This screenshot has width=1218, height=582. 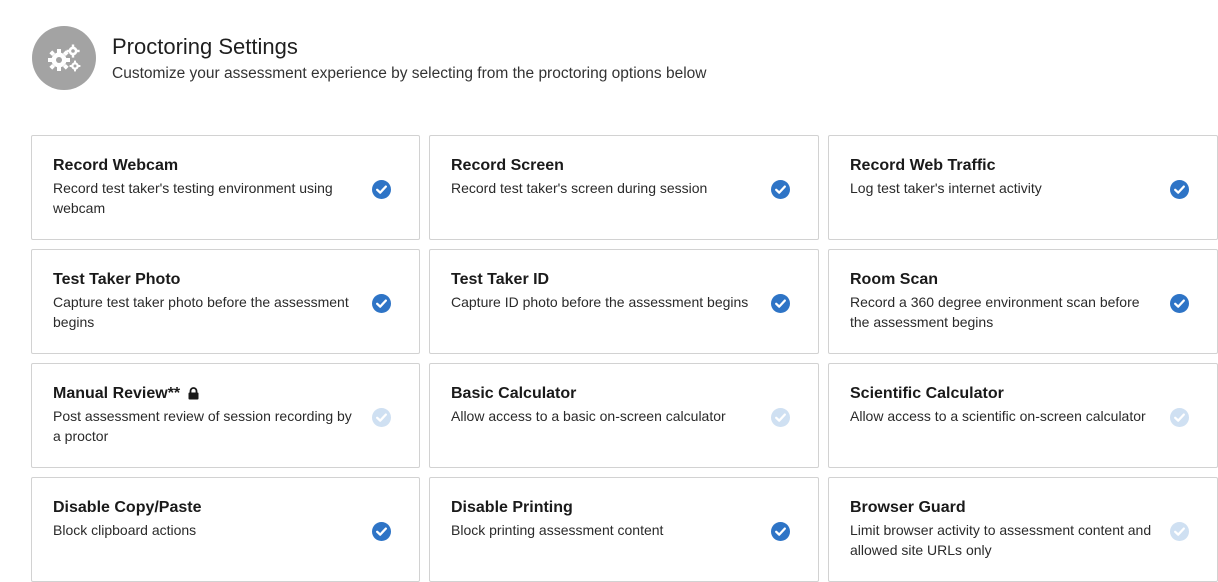 I want to click on option-title: Room Scan, so click(x=1003, y=279).